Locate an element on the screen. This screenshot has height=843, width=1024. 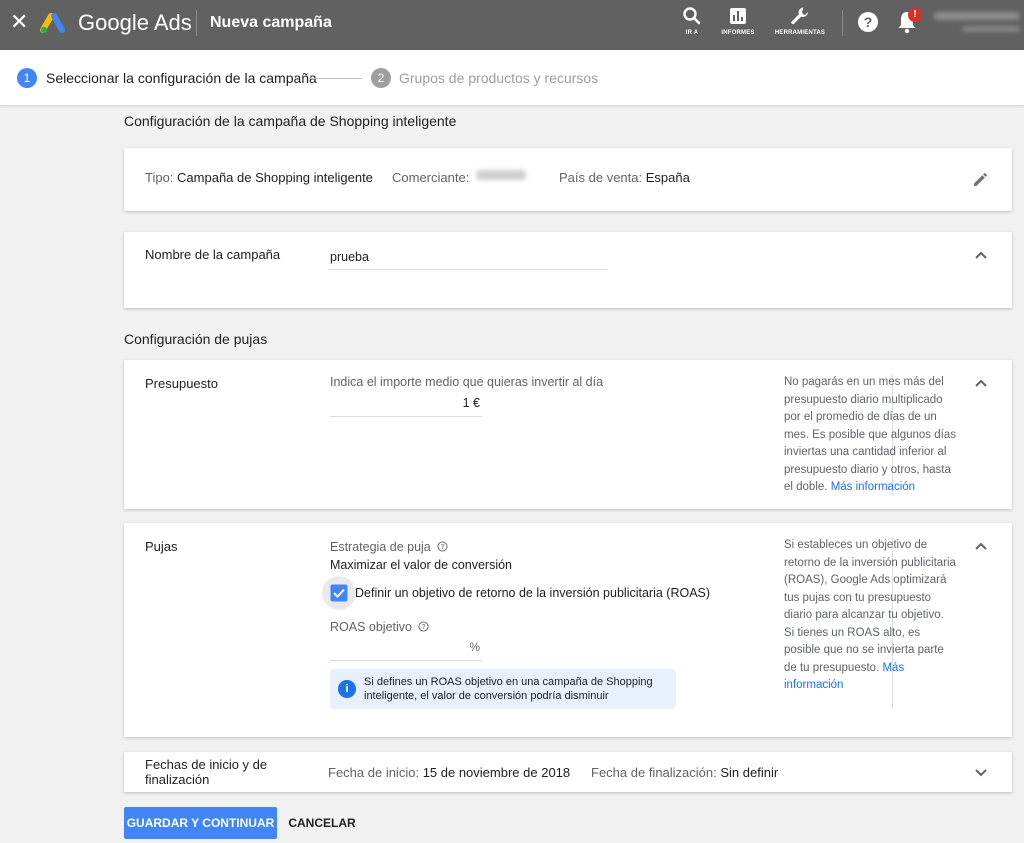
bids-label: Pujas is located at coordinates (161, 546).